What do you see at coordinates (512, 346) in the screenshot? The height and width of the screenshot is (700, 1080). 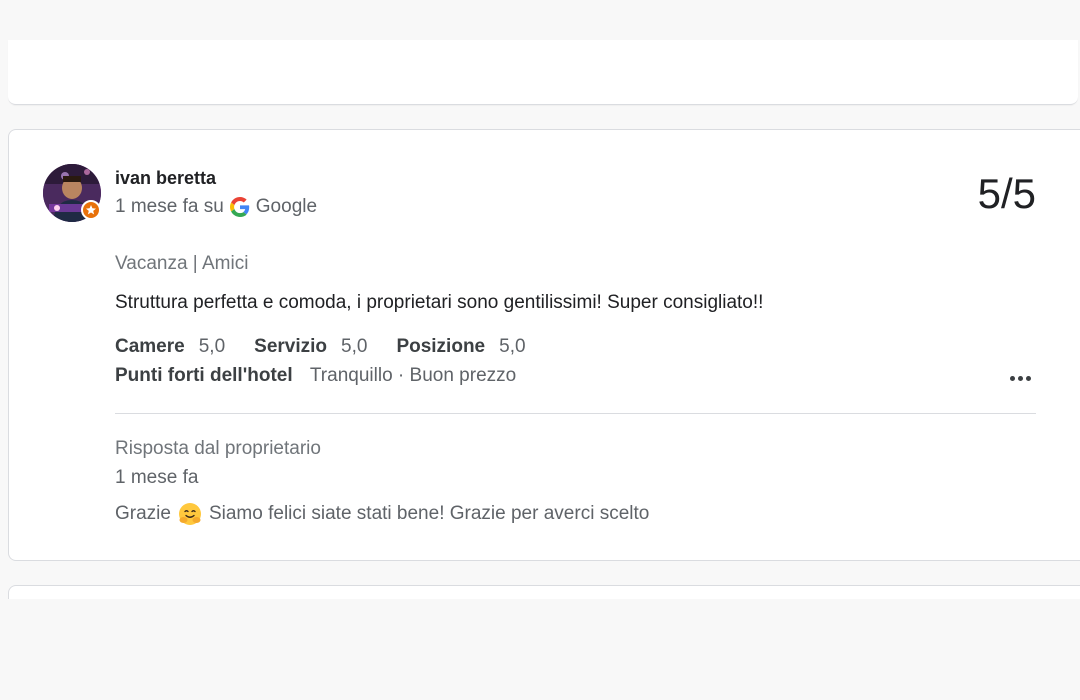 I see `rating-value-location: 5,0` at bounding box center [512, 346].